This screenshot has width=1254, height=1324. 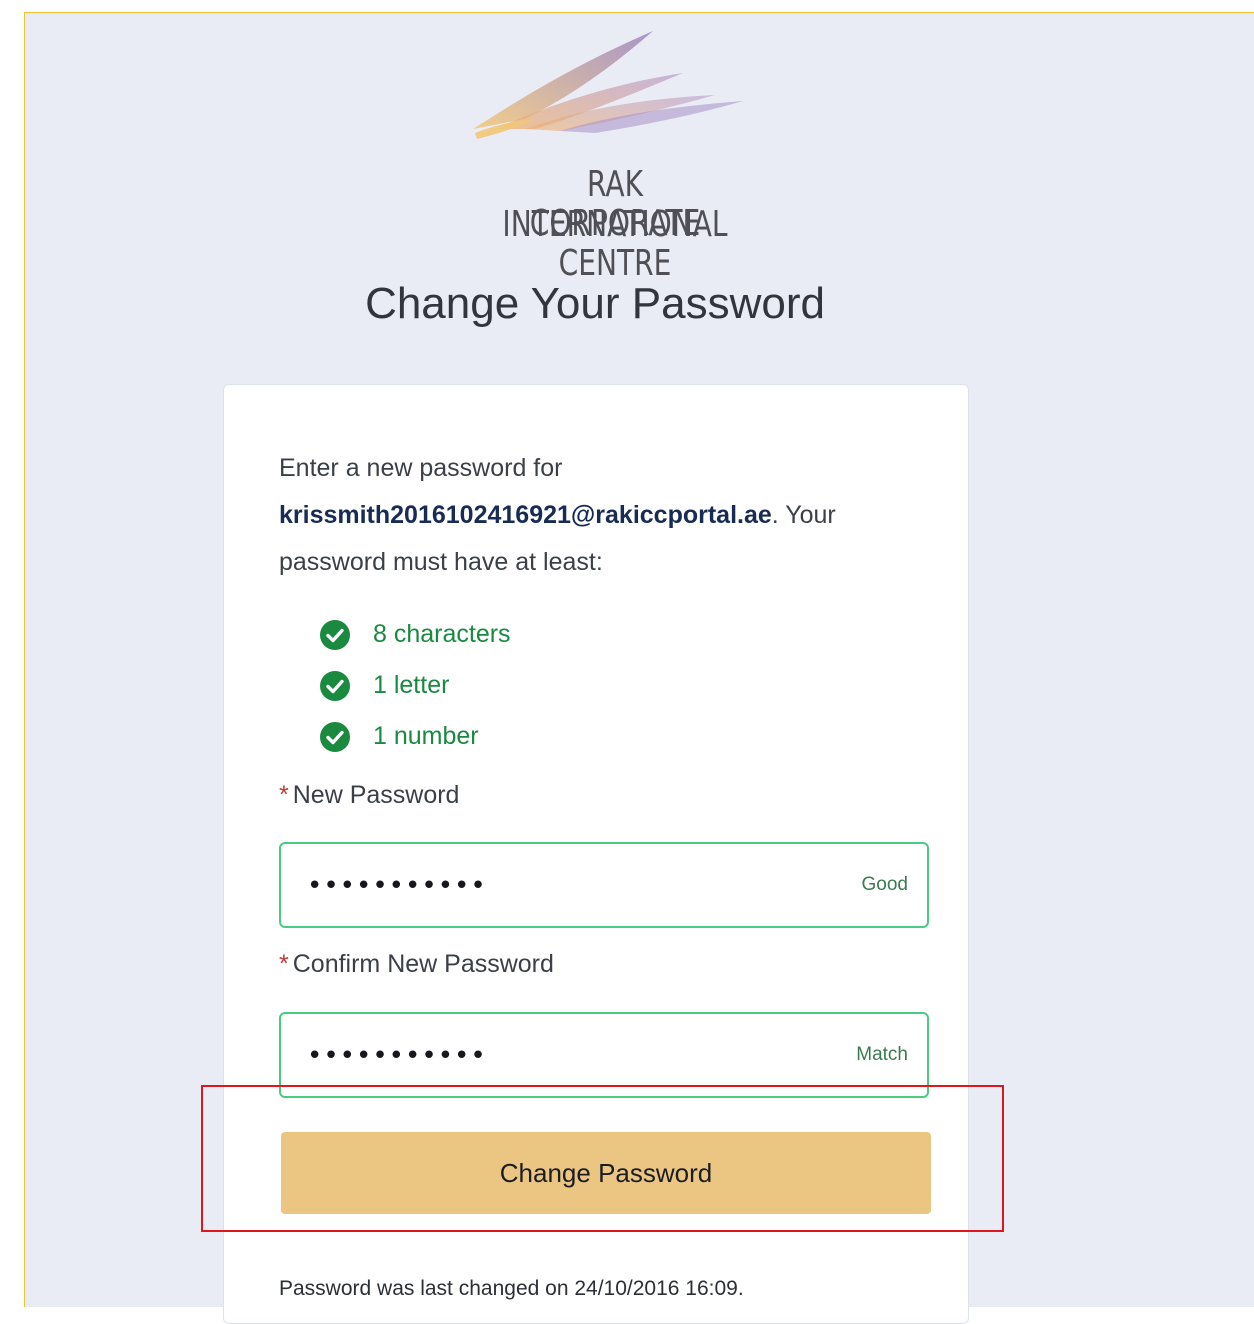 What do you see at coordinates (615, 156) in the screenshot?
I see `company-logo: RAK INTERNATIONAL CORPORATE CENTRE` at bounding box center [615, 156].